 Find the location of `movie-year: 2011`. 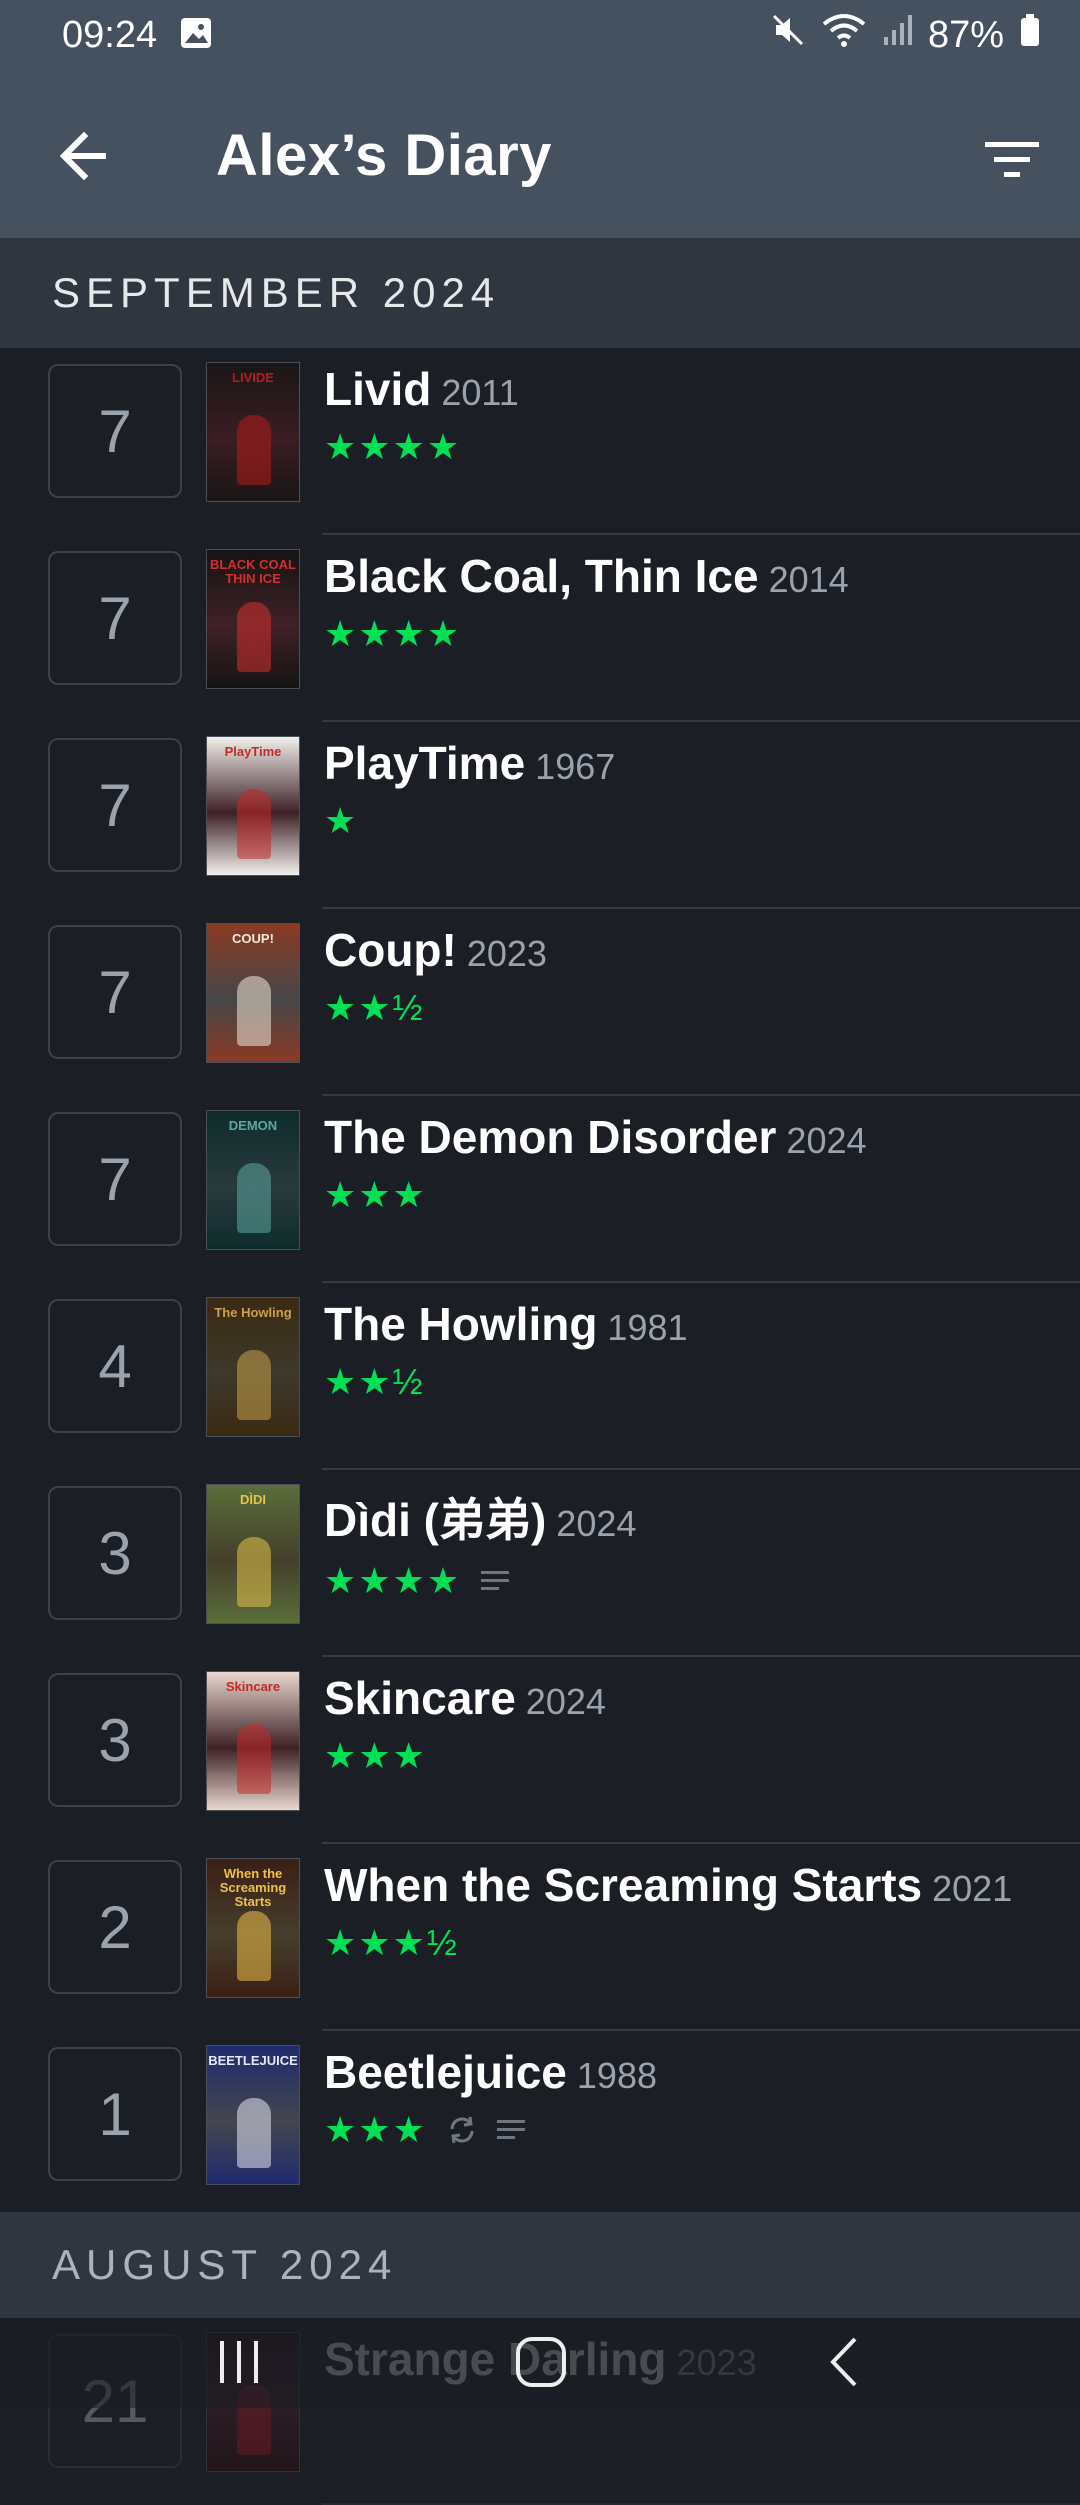

movie-year: 2011 is located at coordinates (480, 392).